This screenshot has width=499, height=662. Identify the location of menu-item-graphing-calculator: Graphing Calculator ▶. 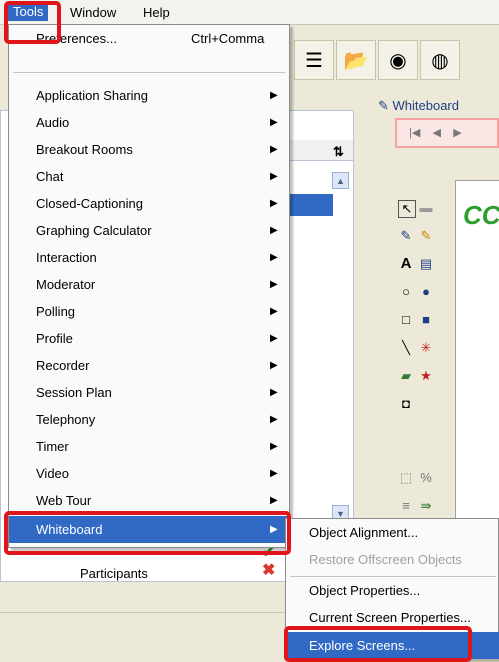
(149, 230).